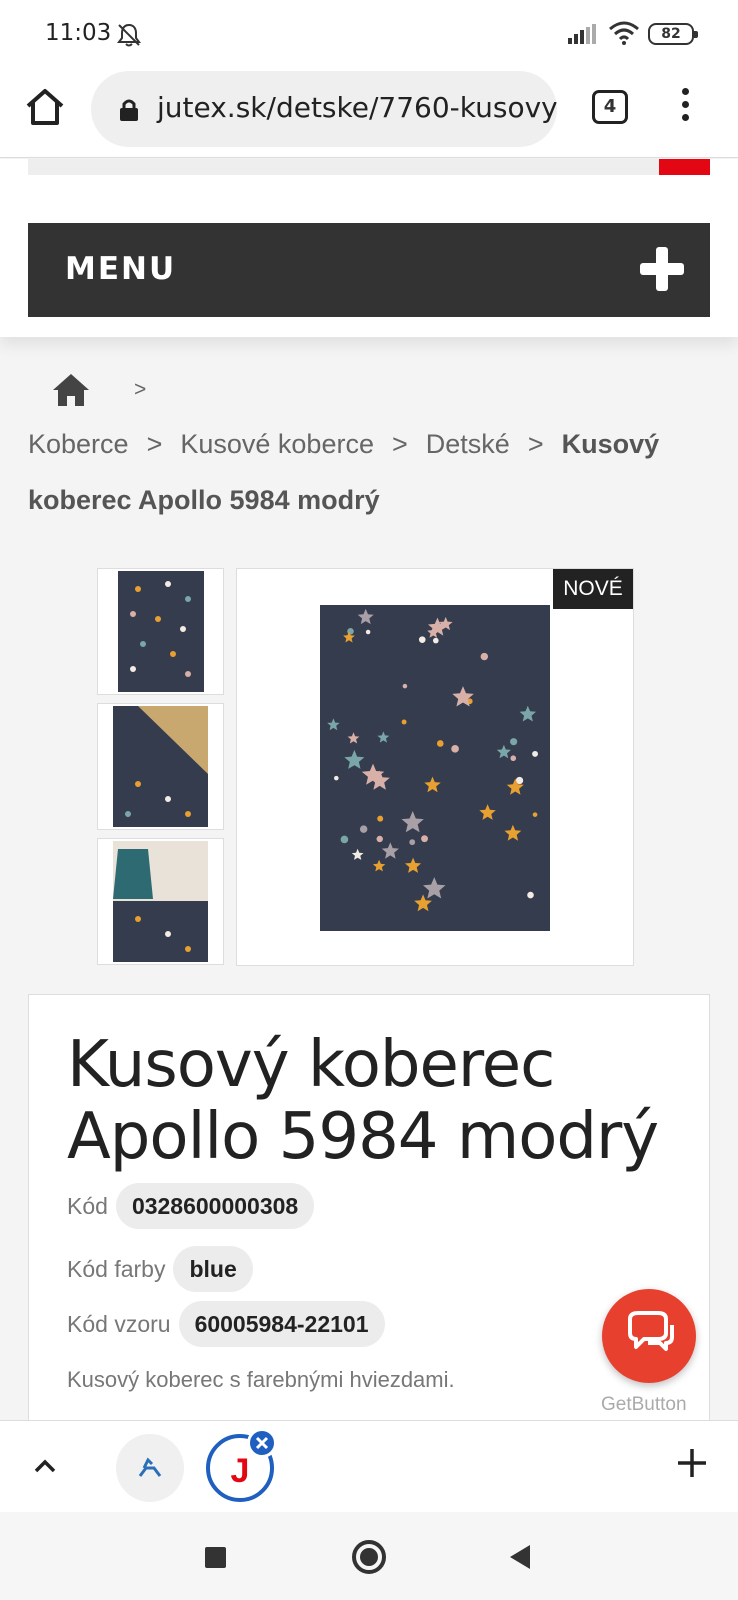 This screenshot has width=738, height=1600. Describe the element at coordinates (215, 1206) in the screenshot. I see `product-code-value: 0328600000308` at that location.